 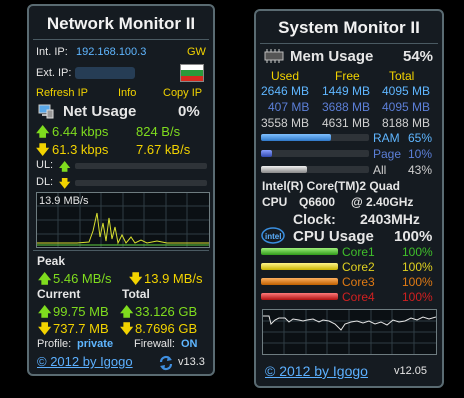 I want to click on all-used: 3558 MB, so click(x=285, y=123).